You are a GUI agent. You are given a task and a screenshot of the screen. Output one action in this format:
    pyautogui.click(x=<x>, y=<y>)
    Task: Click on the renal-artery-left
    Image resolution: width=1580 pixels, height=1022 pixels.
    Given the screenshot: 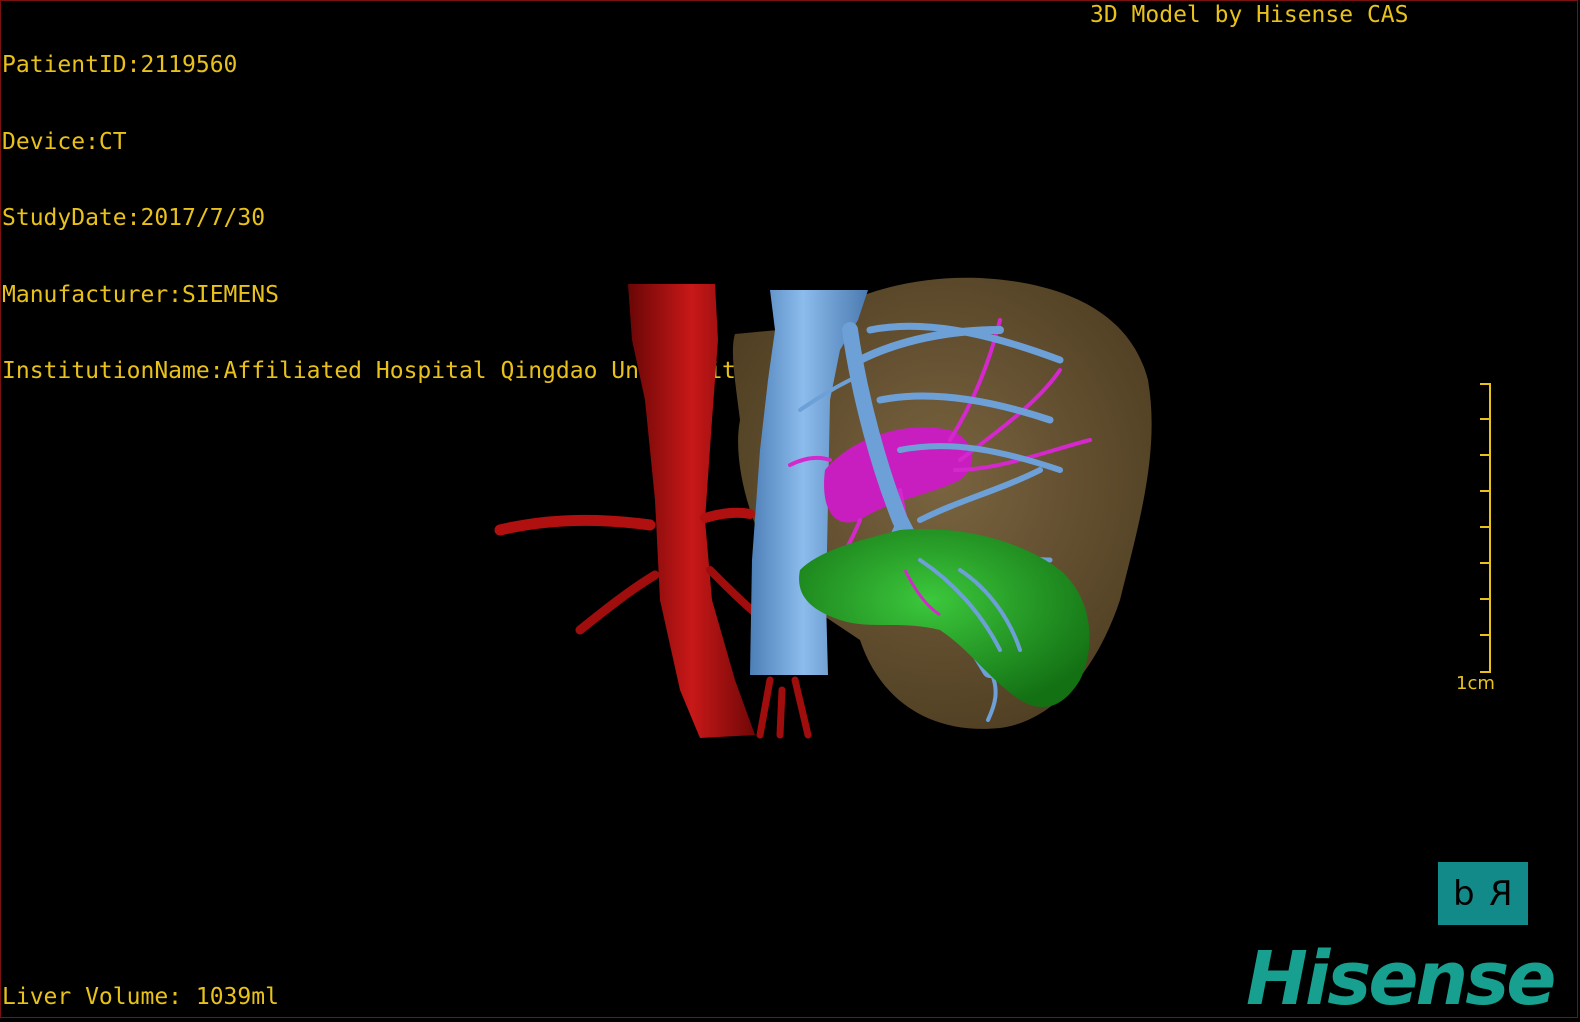 What is the action you would take?
    pyautogui.click(x=575, y=525)
    